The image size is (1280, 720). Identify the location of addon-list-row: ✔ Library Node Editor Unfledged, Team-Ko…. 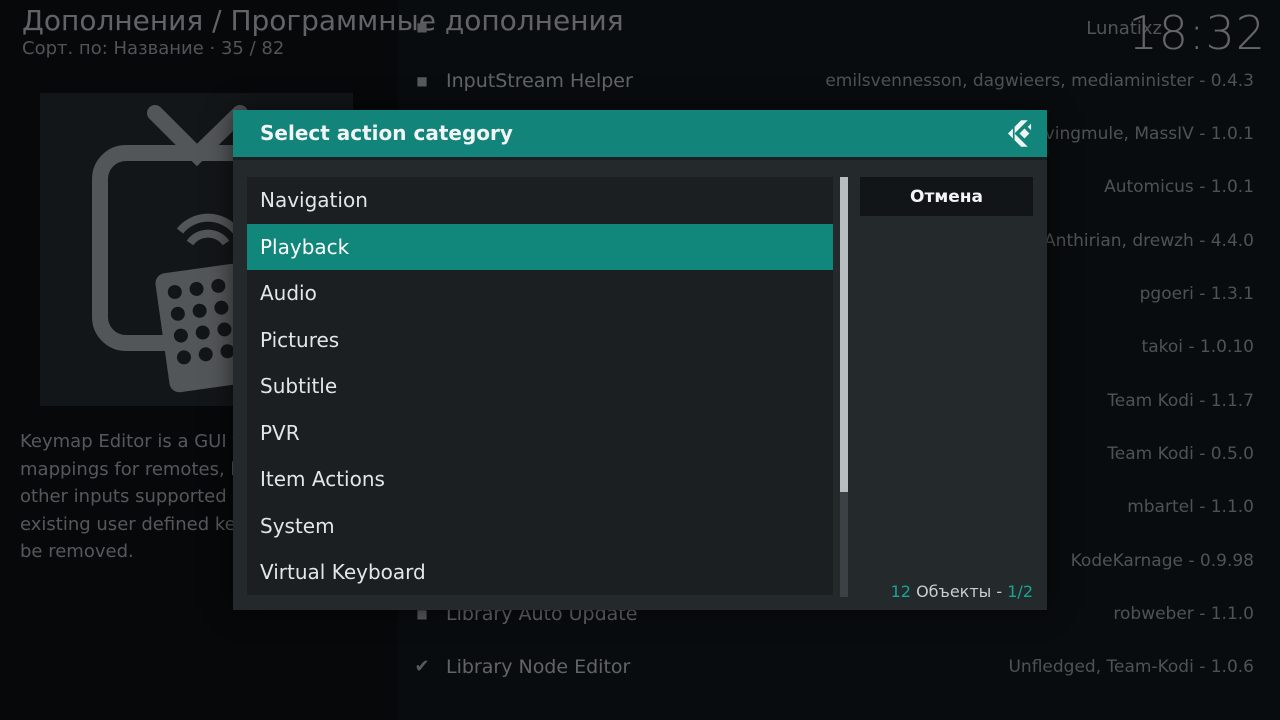
(833, 666).